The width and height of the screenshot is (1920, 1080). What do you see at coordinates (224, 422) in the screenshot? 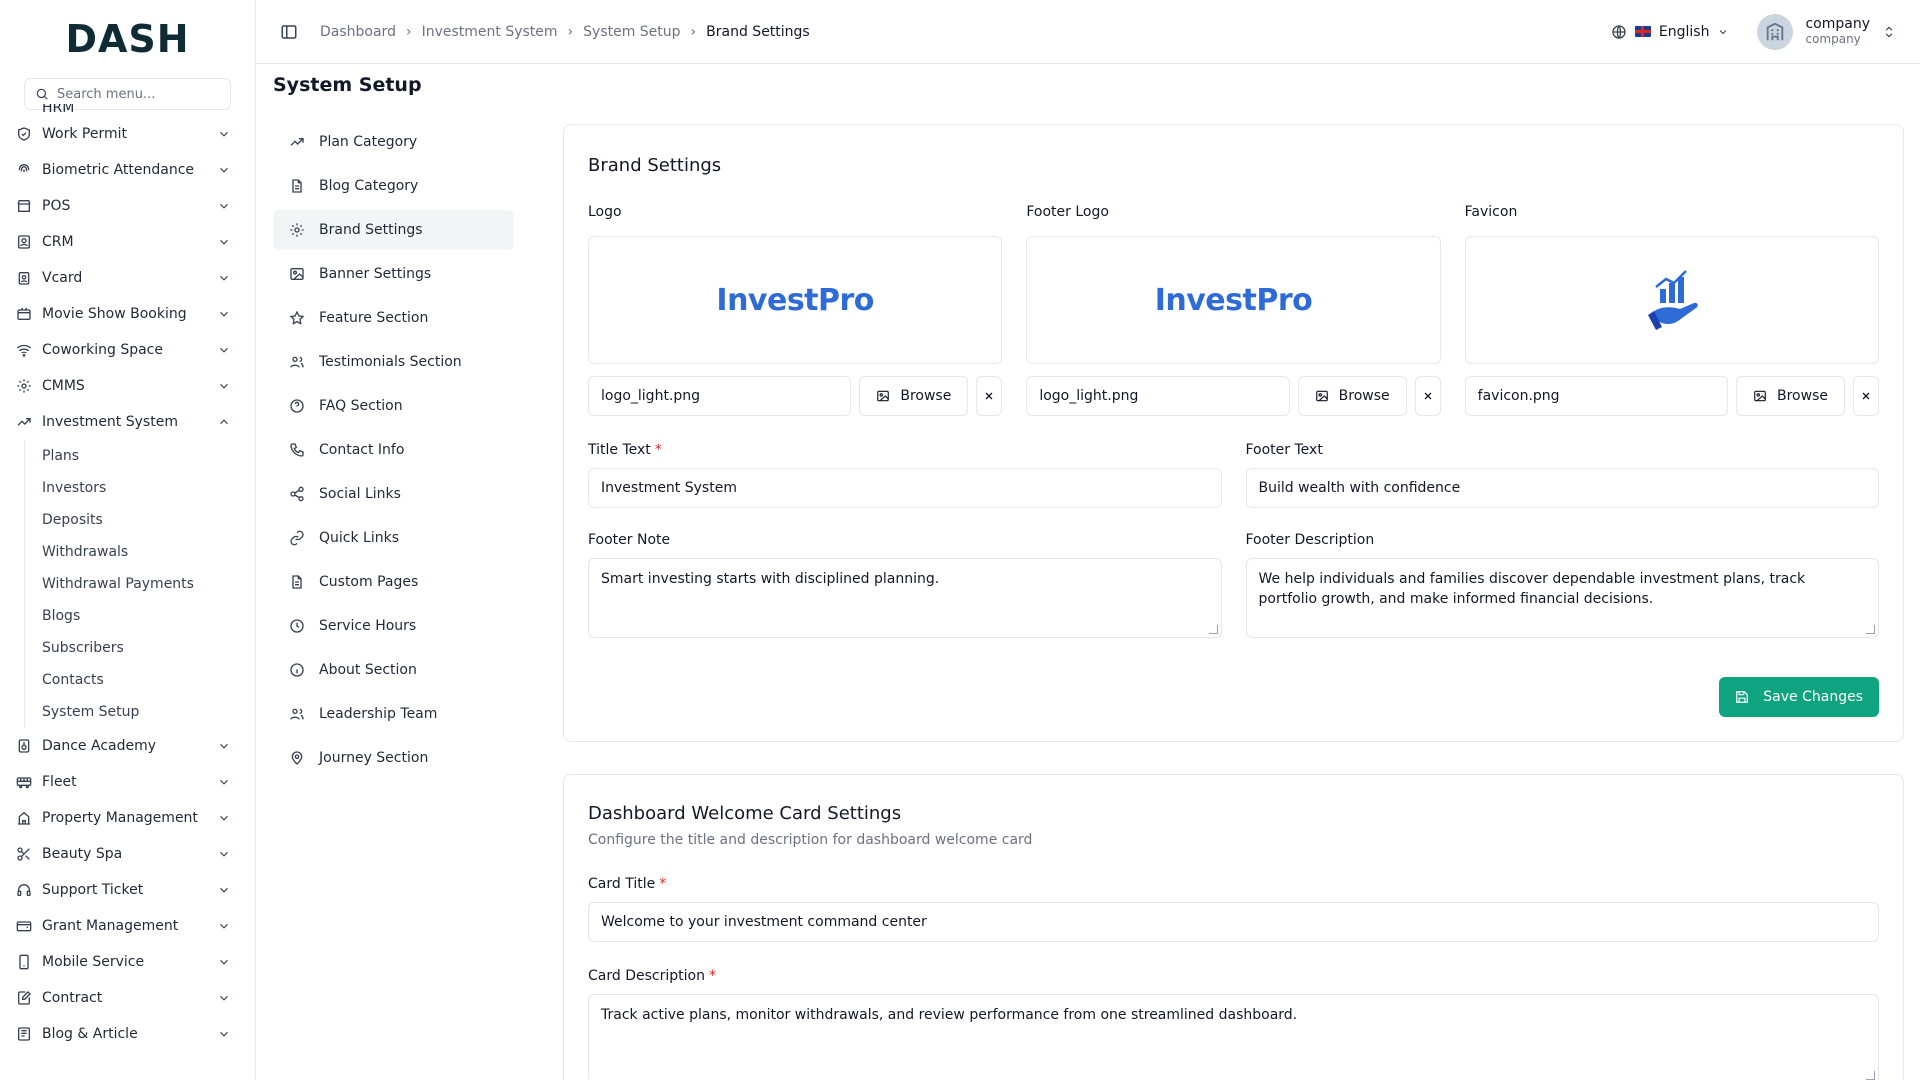
I see `chevron-up-icon` at bounding box center [224, 422].